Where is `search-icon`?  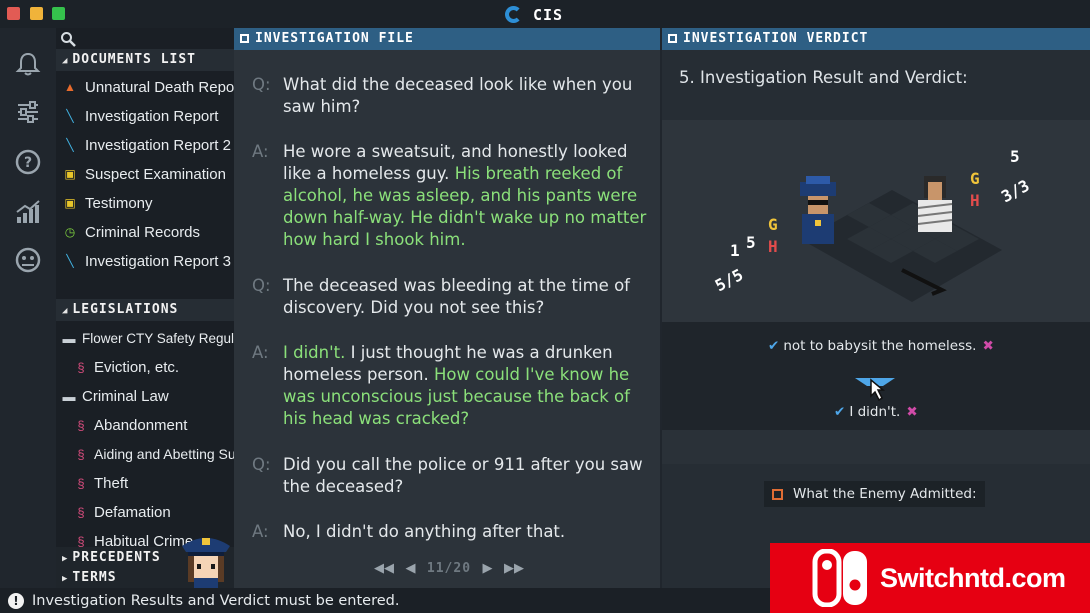
search-icon is located at coordinates (68, 41).